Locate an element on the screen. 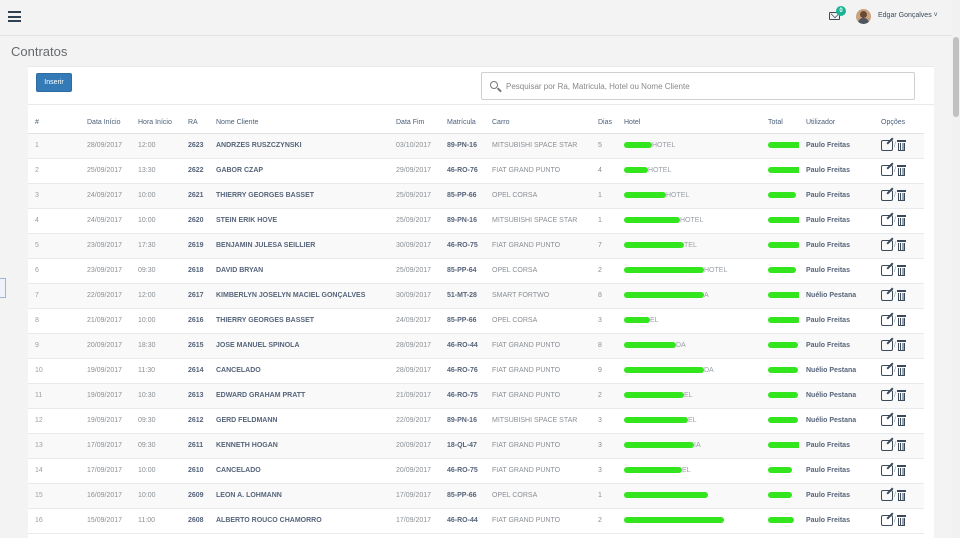 The height and width of the screenshot is (538, 960). ra-number: 2618 is located at coordinates (195, 271).